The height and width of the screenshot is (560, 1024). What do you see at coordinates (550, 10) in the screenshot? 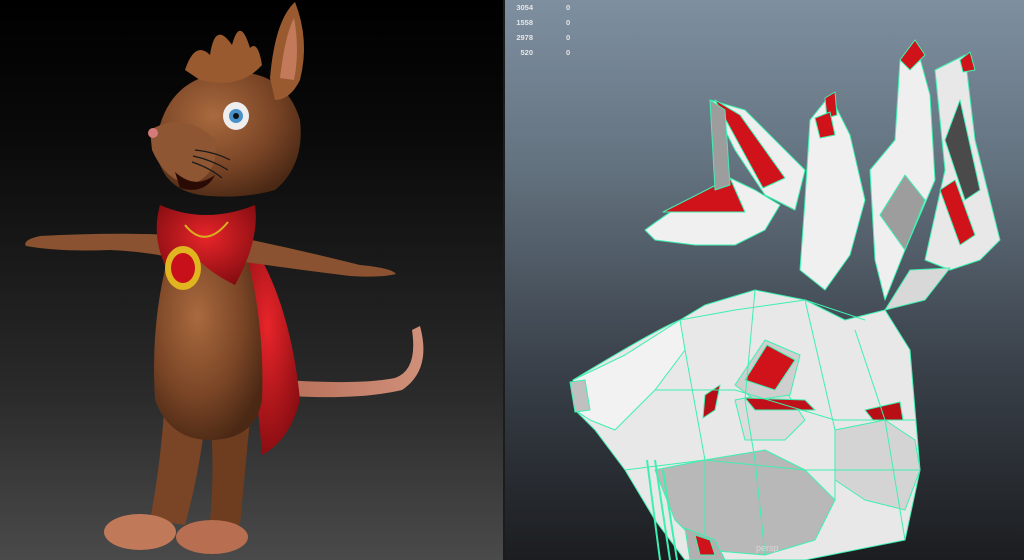
I see `hud-row: 3054 0` at bounding box center [550, 10].